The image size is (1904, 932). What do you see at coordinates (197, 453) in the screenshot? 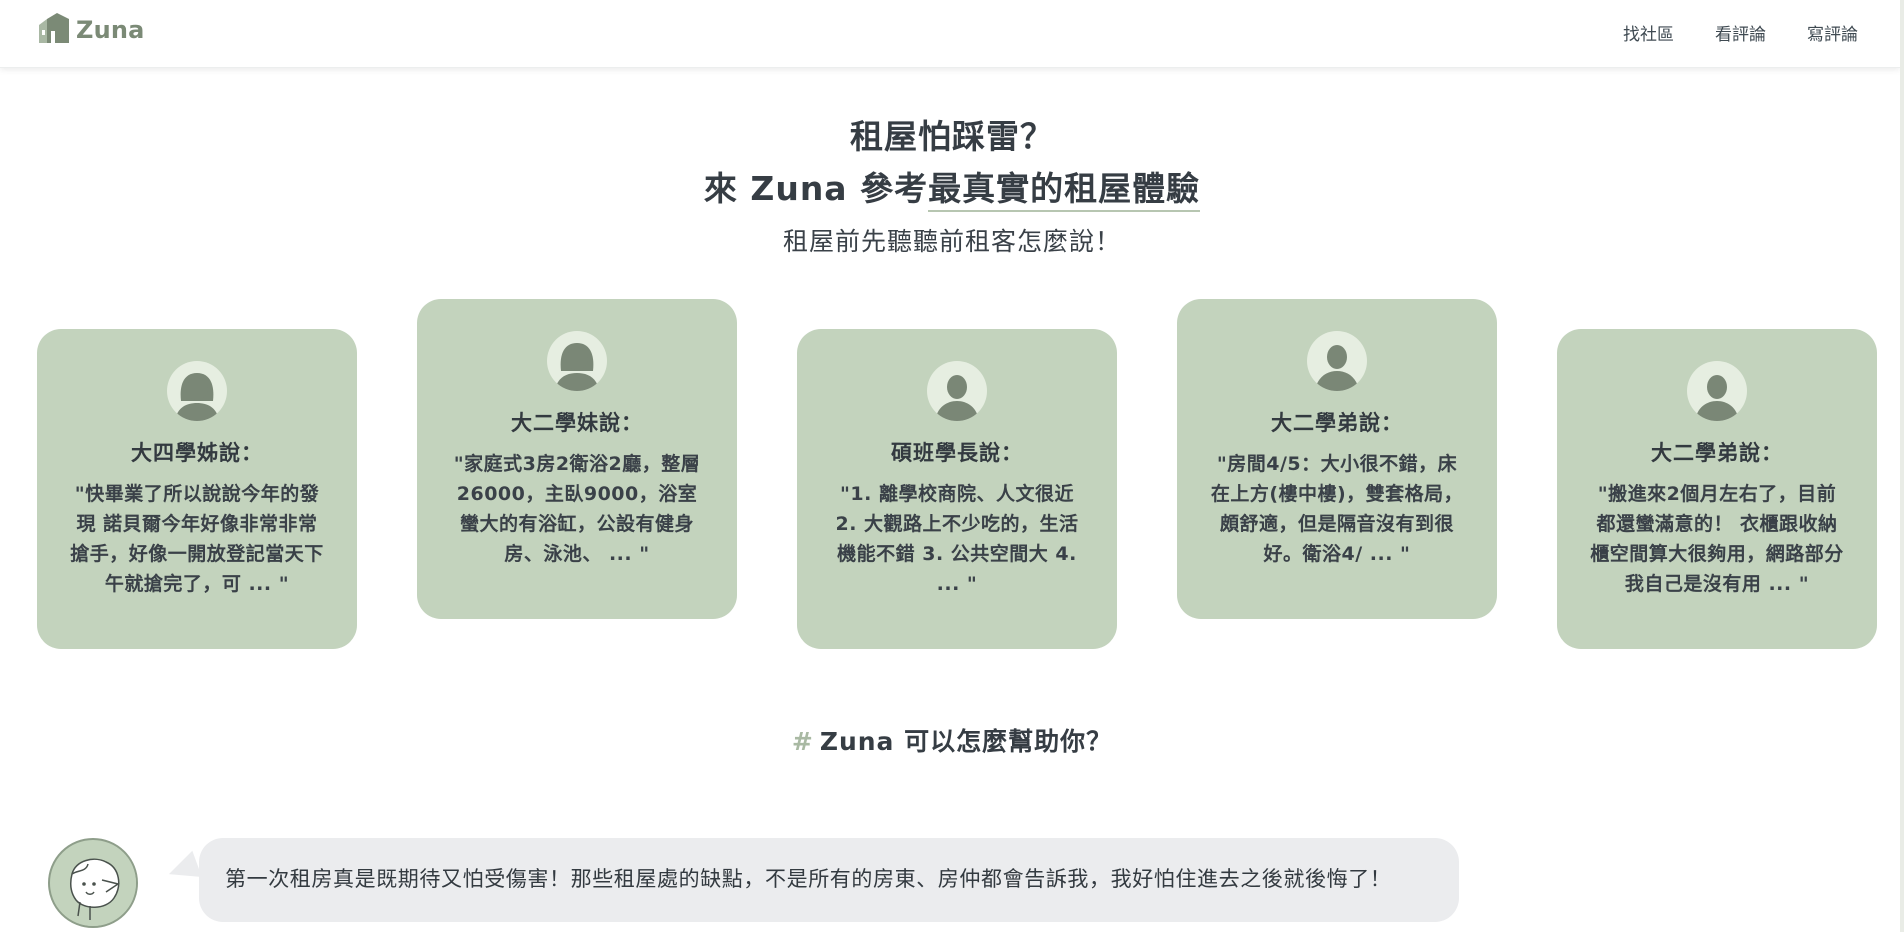
I see `review-card-title: 大四學姊說：` at bounding box center [197, 453].